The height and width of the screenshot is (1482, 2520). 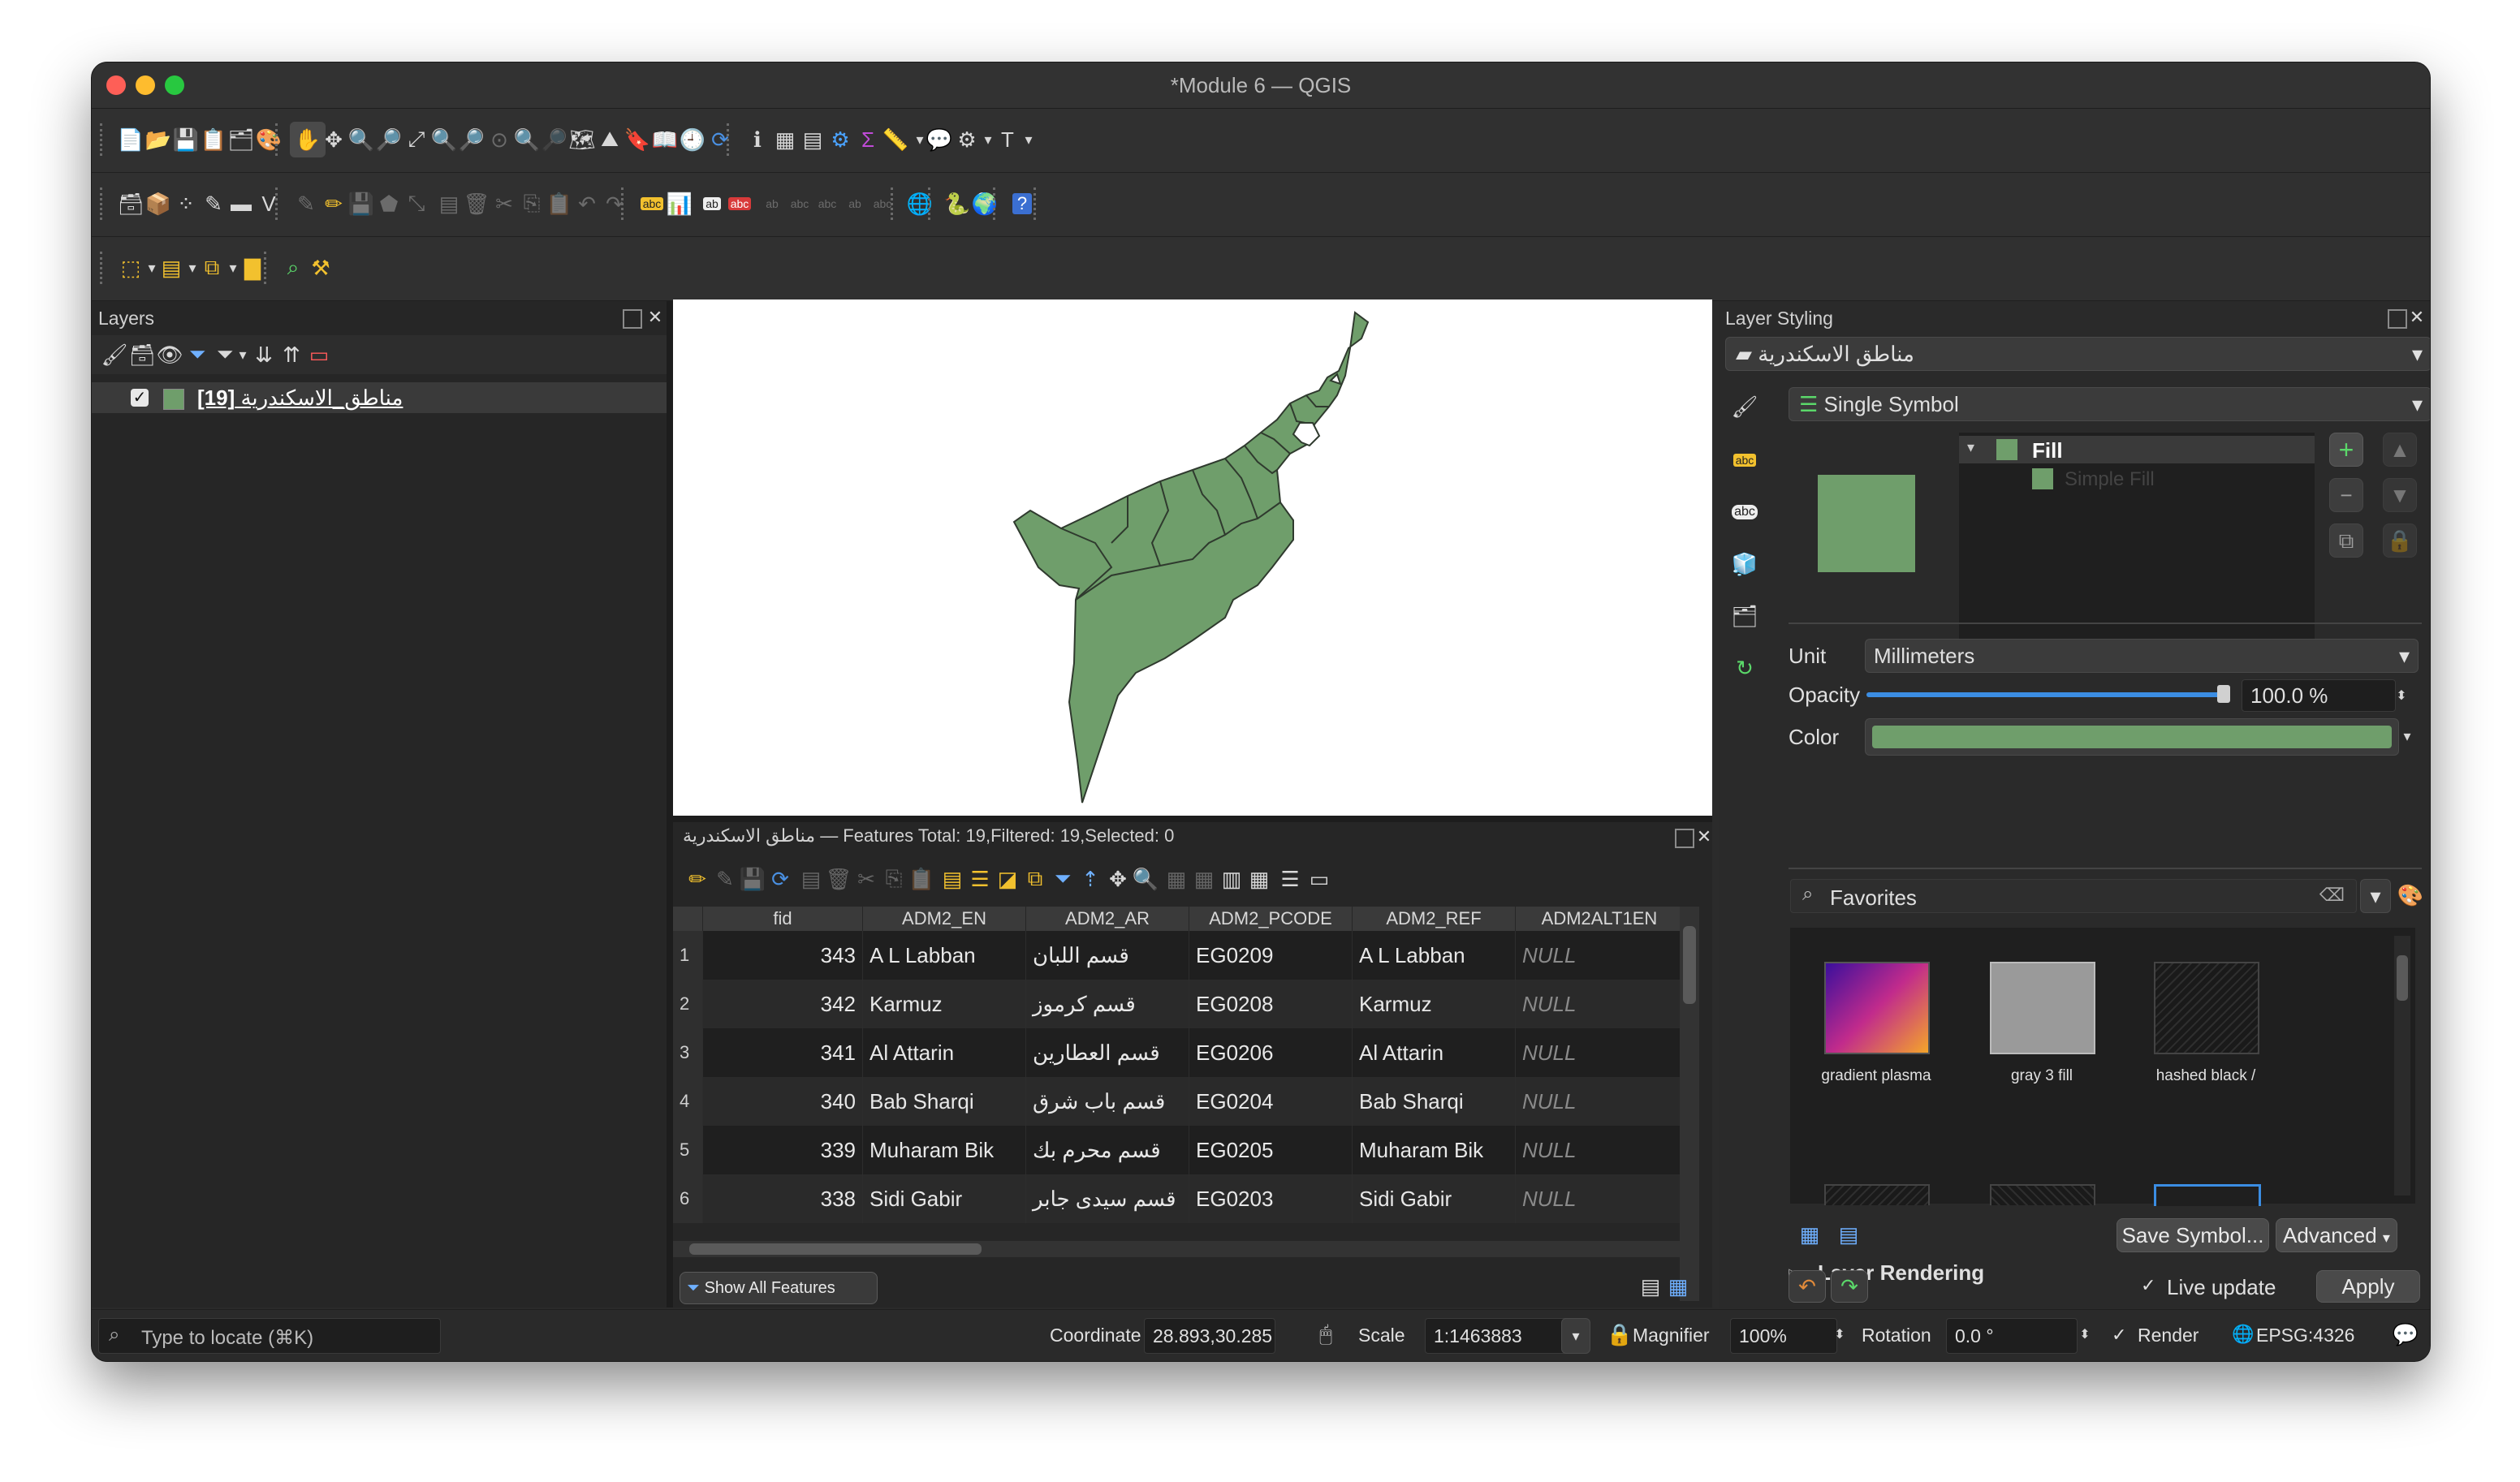 I want to click on rotation-field: 0.0 °, so click(x=2012, y=1336).